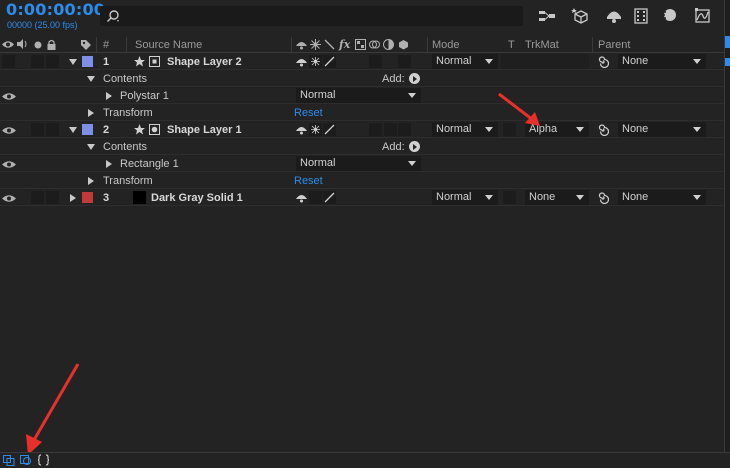 Image resolution: width=730 pixels, height=468 pixels. I want to click on timeline-ruler-marker, so click(727, 42).